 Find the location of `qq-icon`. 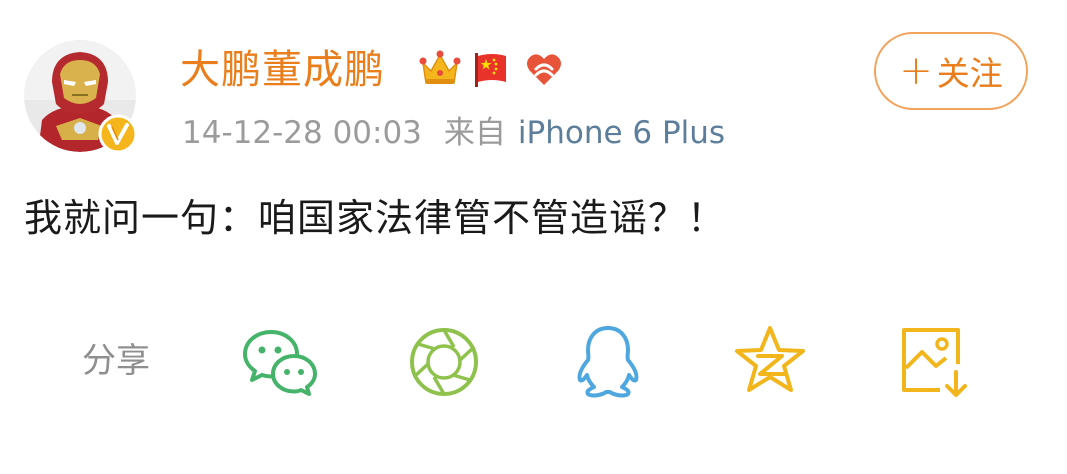

qq-icon is located at coordinates (608, 362).